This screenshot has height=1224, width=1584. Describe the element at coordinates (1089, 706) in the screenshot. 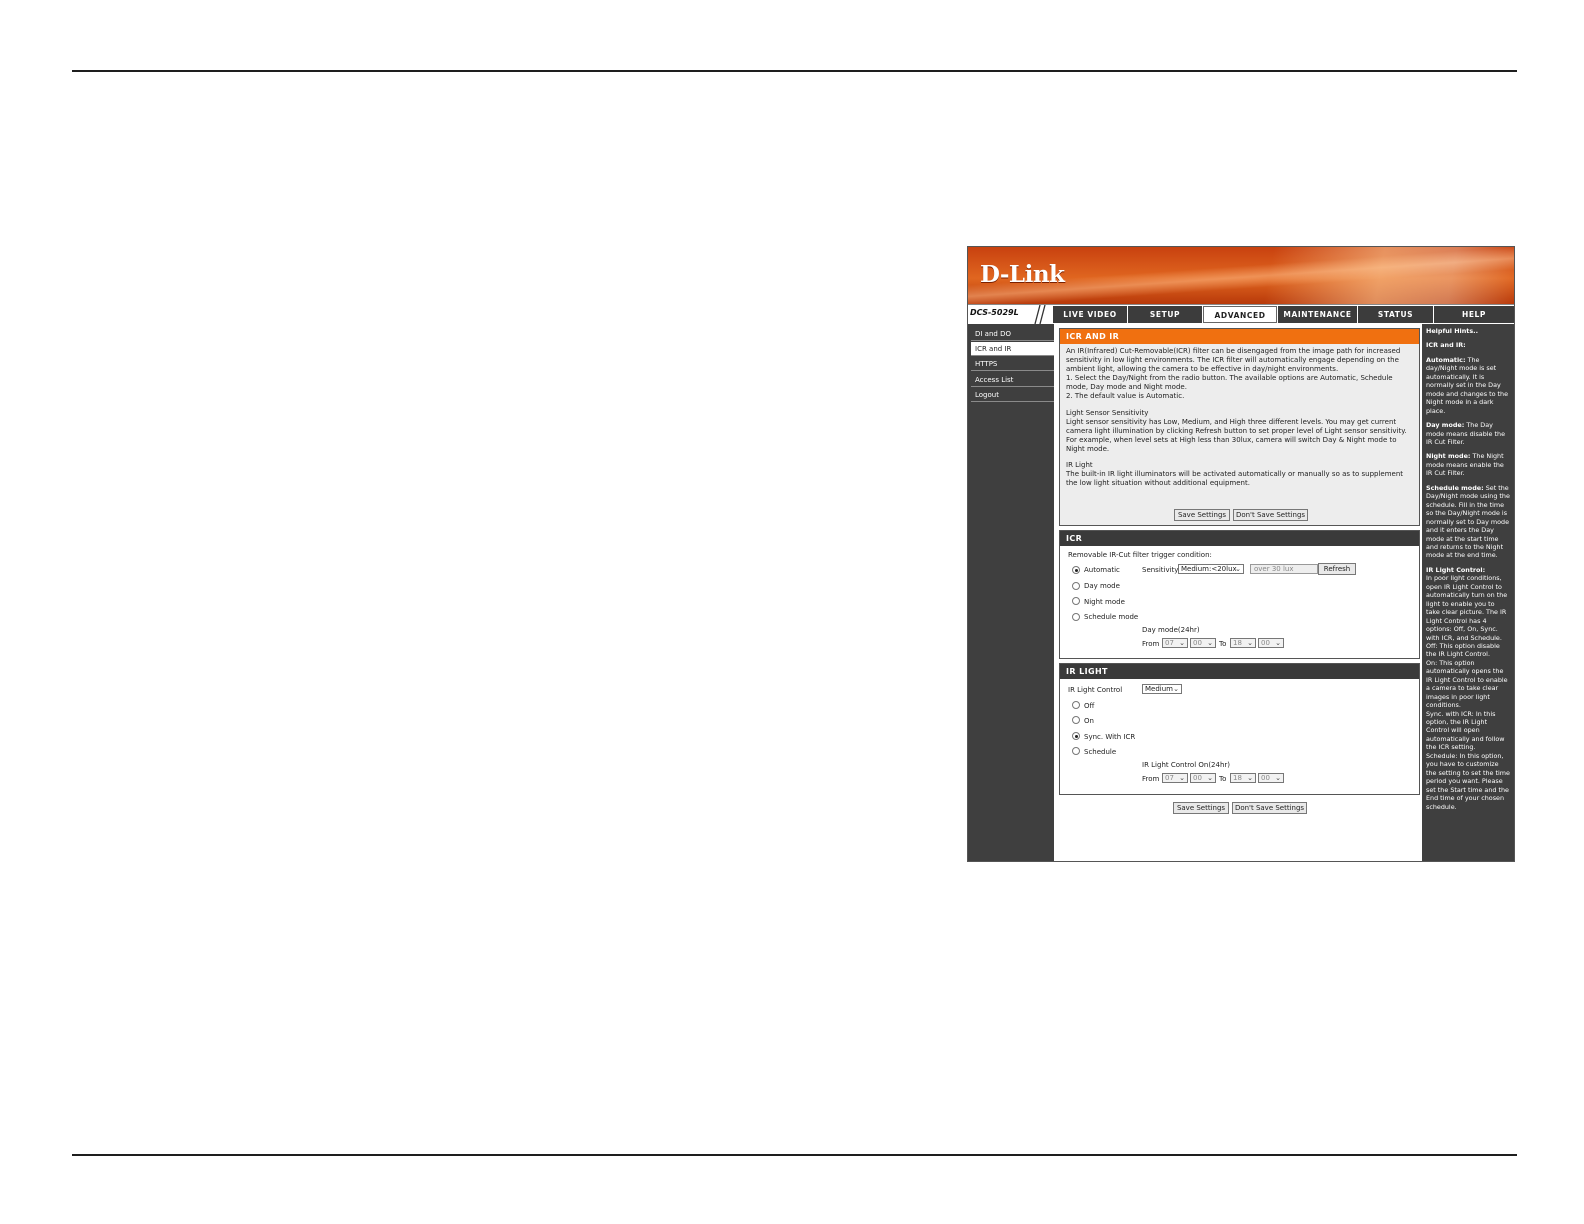

I see `ir-off-label: Off` at that location.